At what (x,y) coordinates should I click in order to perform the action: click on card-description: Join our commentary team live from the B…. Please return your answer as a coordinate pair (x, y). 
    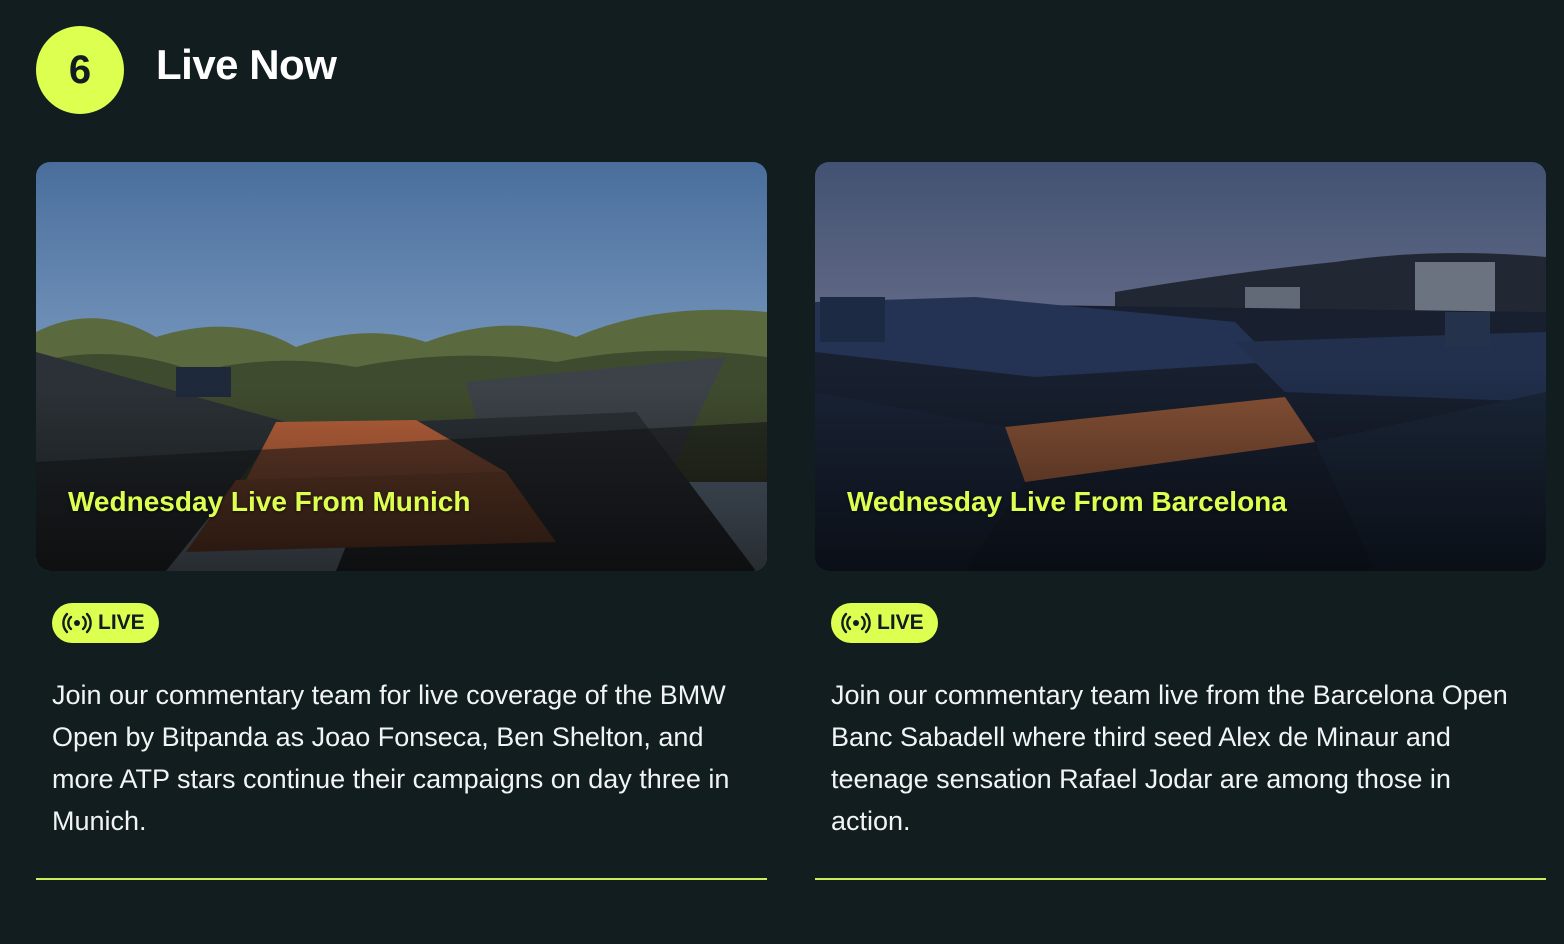
    Looking at the image, I should click on (1169, 758).